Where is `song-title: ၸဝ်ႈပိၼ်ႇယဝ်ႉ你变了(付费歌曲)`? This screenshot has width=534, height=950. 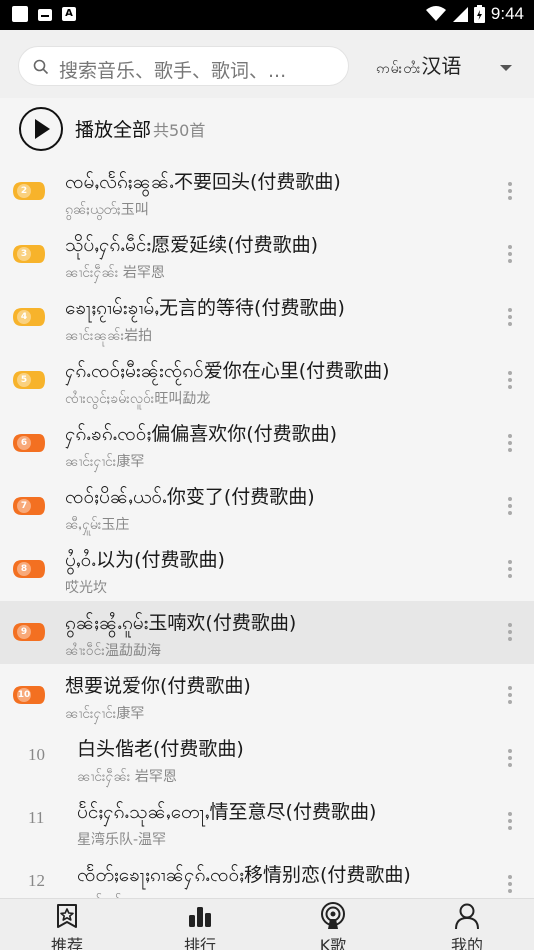 song-title: ၸဝ်ႈပိၼ်ႇယဝ်ႉ你变了(付费歌曲) is located at coordinates (190, 497).